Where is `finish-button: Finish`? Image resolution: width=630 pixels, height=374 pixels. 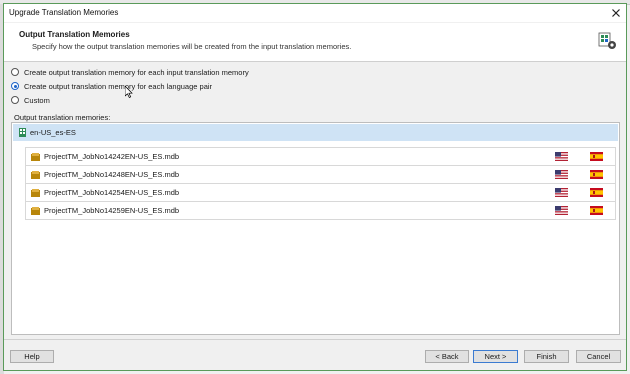 finish-button: Finish is located at coordinates (546, 356).